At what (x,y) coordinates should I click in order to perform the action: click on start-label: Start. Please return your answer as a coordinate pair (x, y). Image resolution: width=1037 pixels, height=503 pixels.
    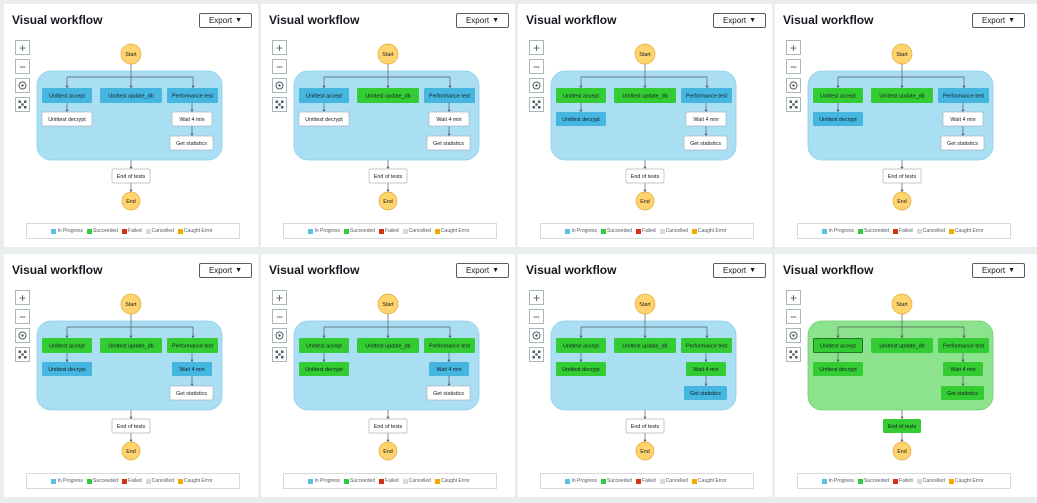
    Looking at the image, I should click on (131, 305).